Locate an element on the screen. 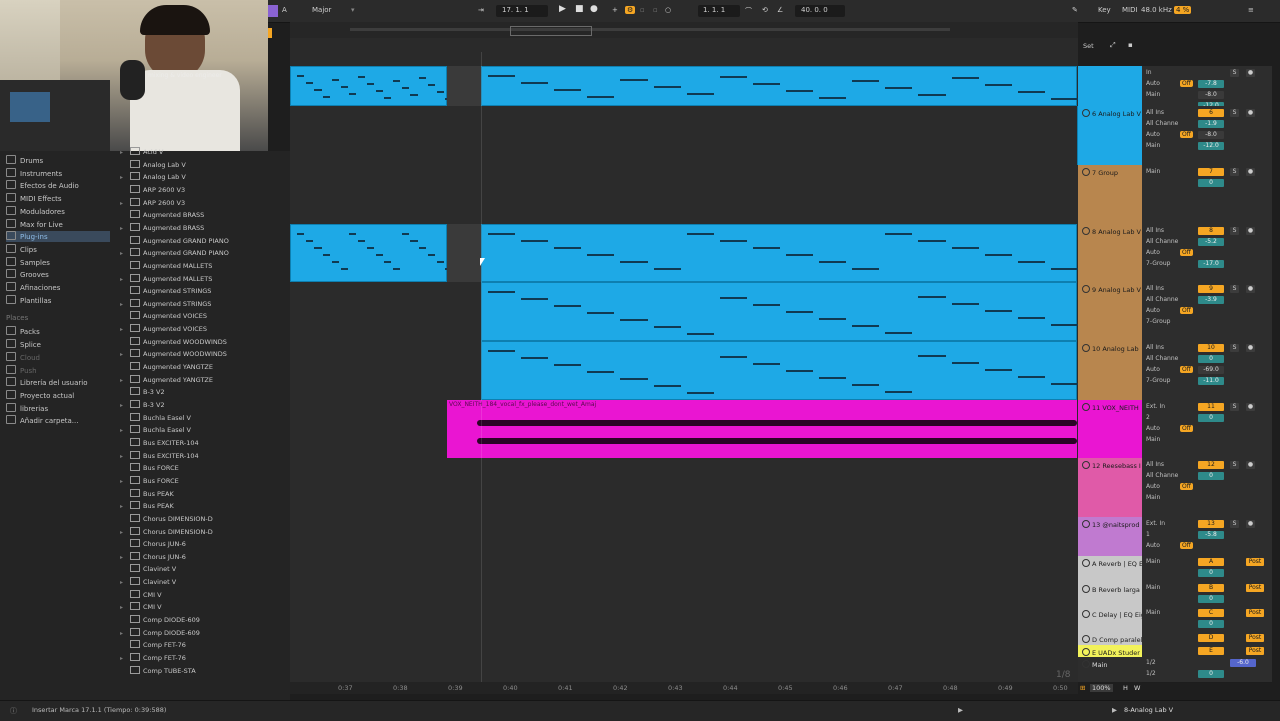 The height and width of the screenshot is (721, 1280). track-header is located at coordinates (1110, 86).